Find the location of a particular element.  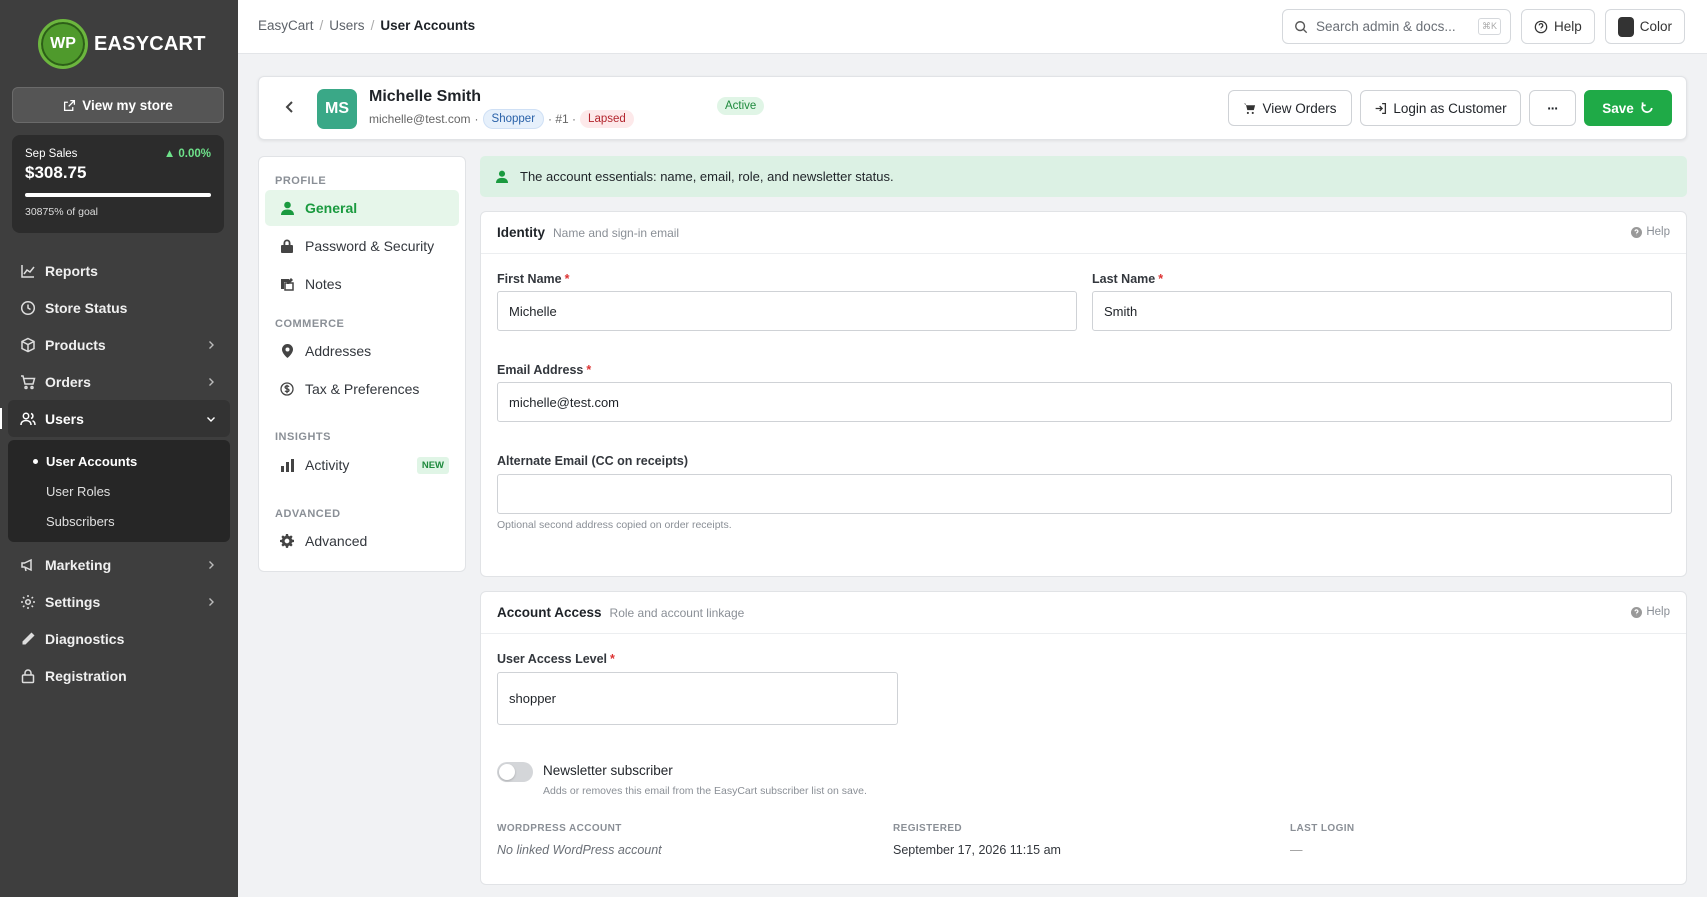

first-name-label: First Name * is located at coordinates (533, 279).